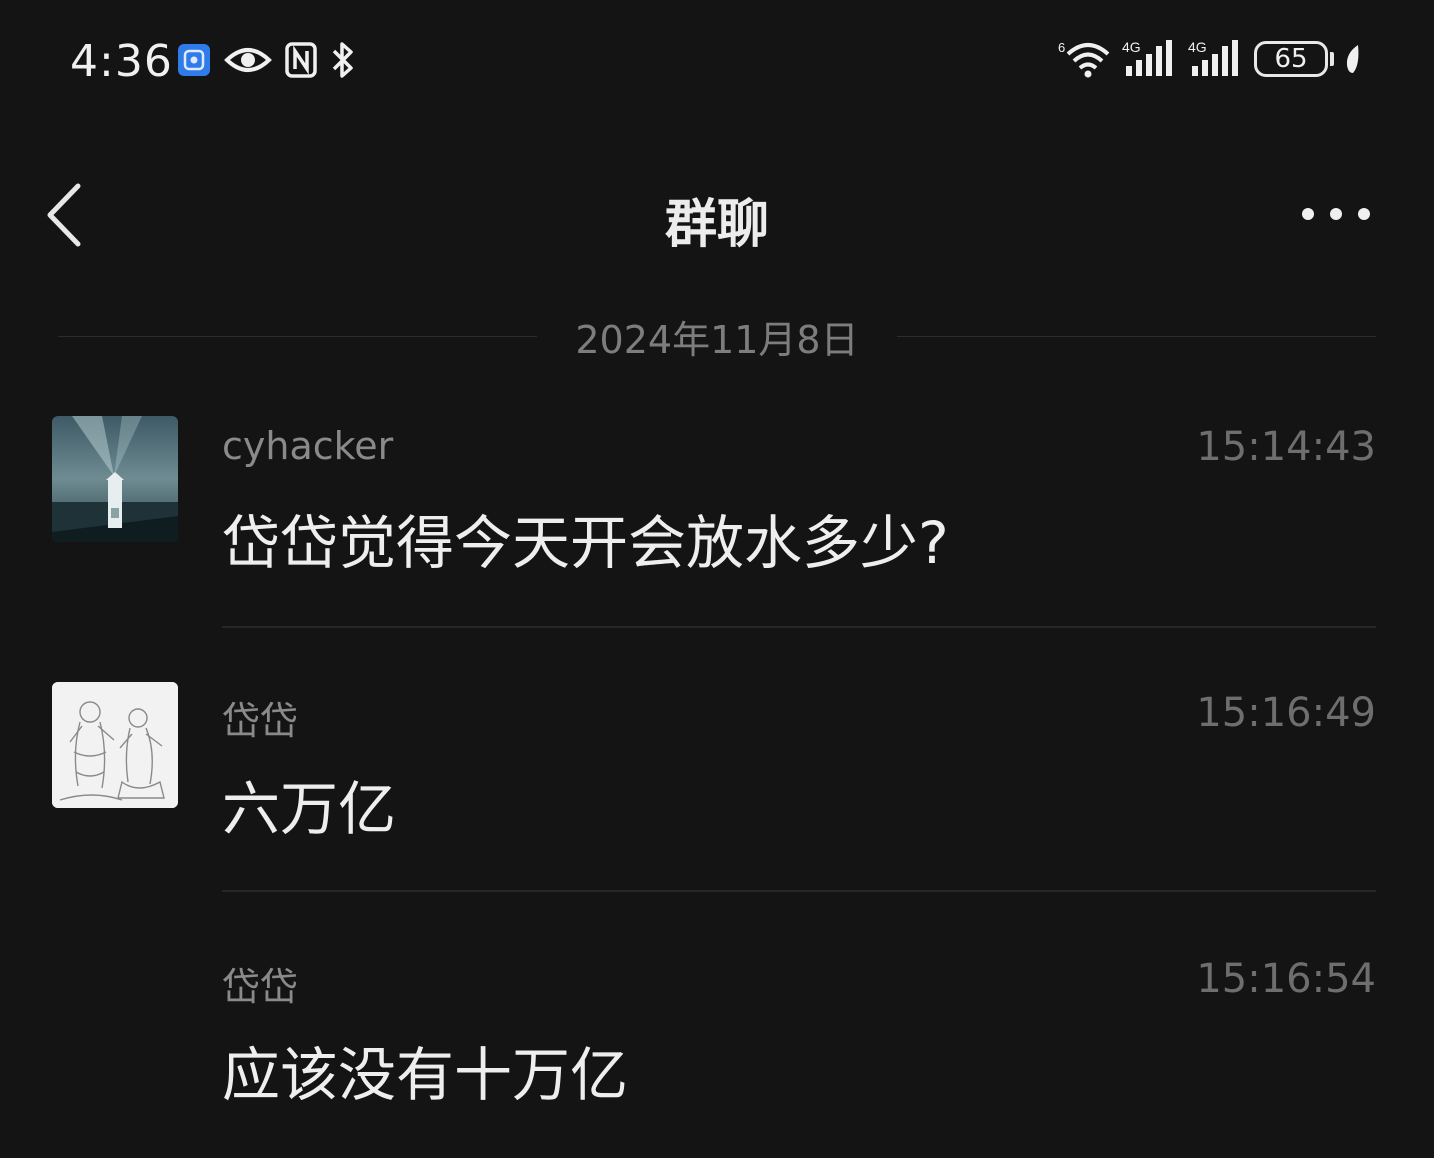  I want to click on message-timestamp: 15:14:43, so click(1286, 447).